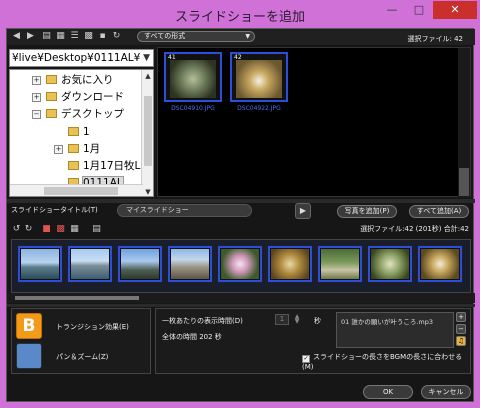 This screenshot has width=480, height=408. I want to click on checkbox-tick: ✓, so click(306, 359).